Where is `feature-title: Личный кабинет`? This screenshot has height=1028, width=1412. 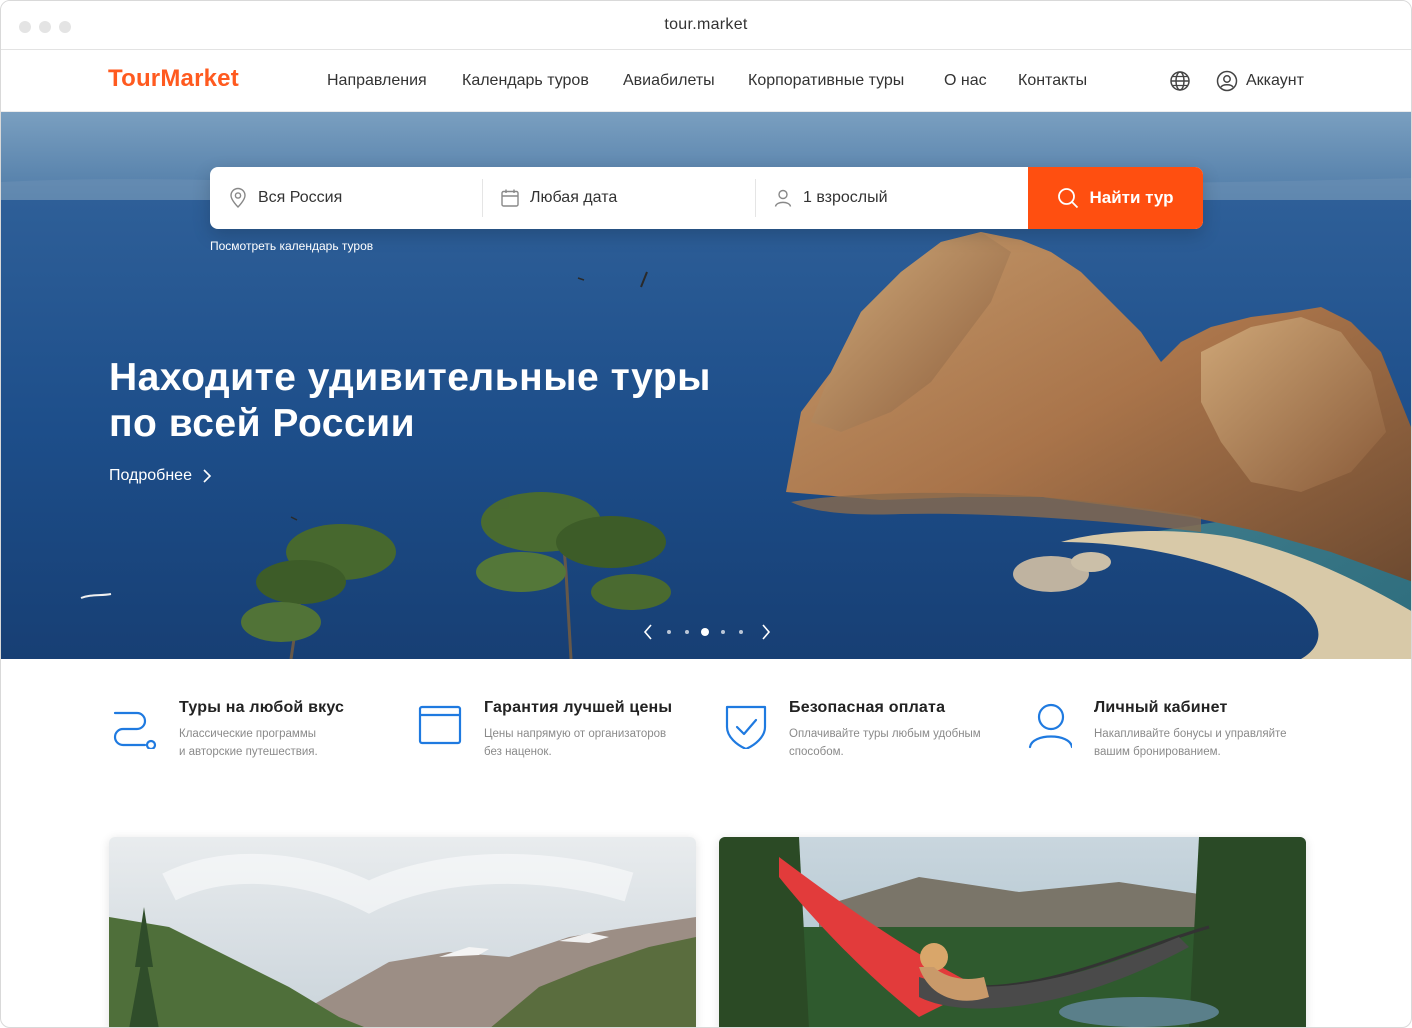 feature-title: Личный кабинет is located at coordinates (1161, 707).